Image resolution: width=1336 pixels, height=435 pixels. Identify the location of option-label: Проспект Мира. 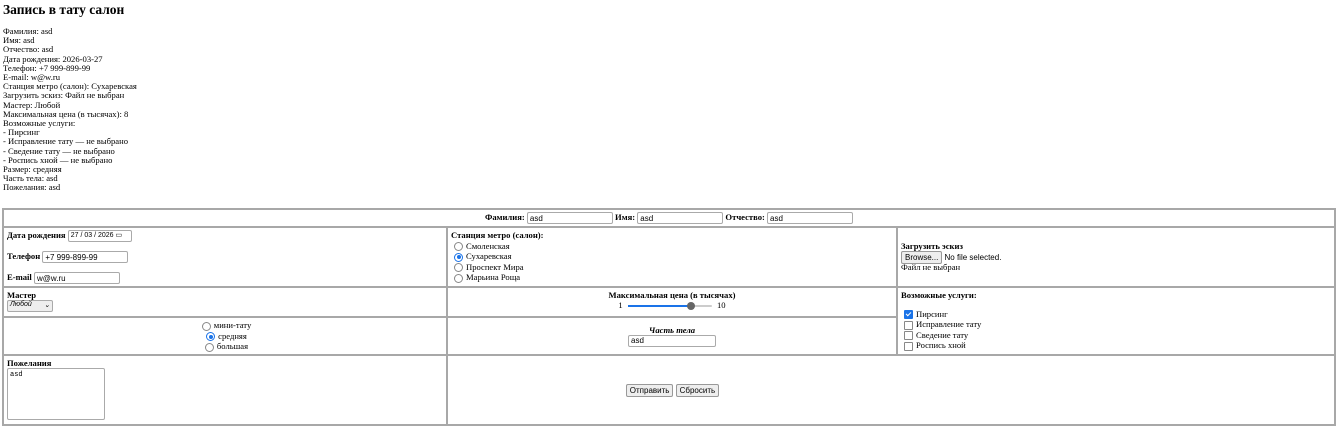
(495, 266).